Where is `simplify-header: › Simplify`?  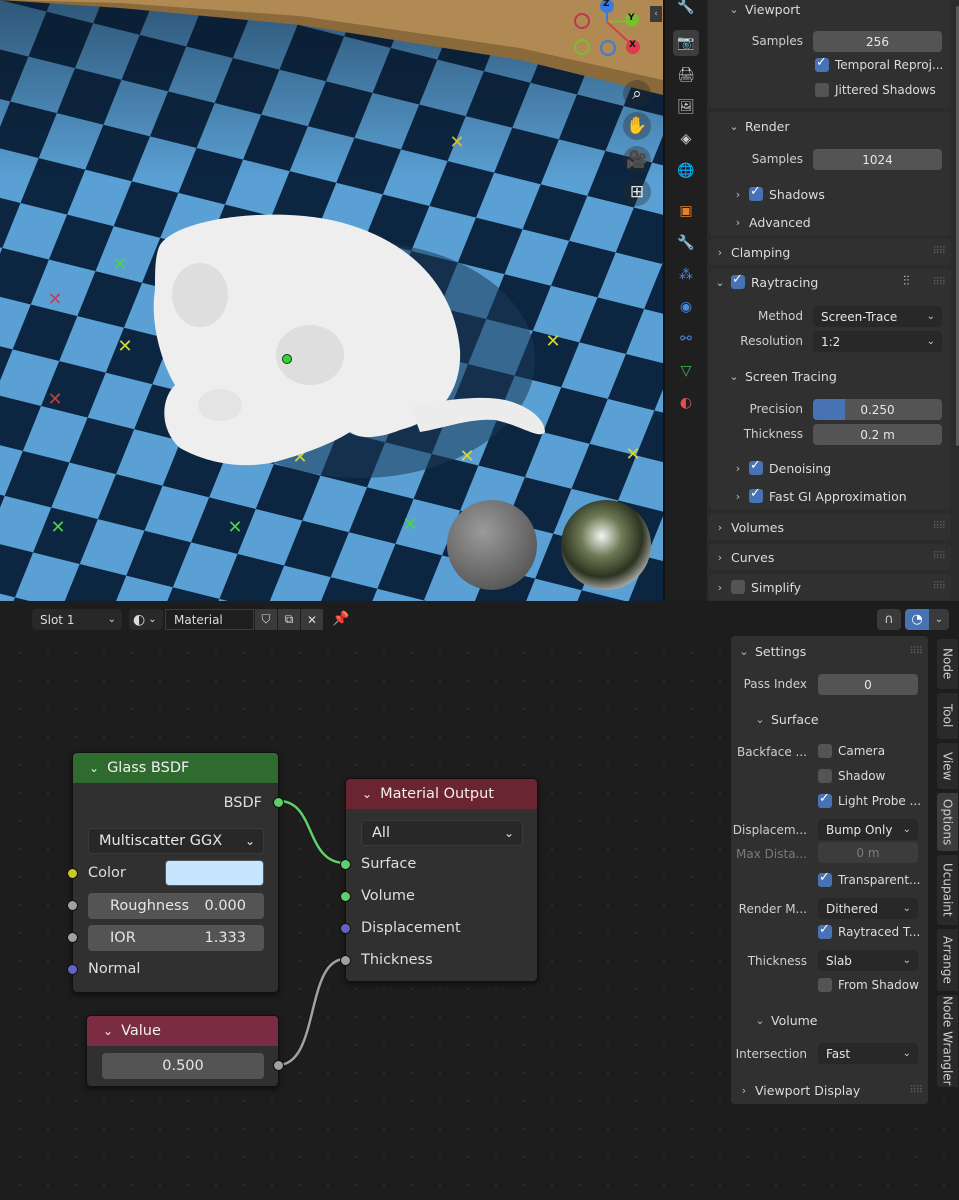 simplify-header: › Simplify is located at coordinates (830, 587).